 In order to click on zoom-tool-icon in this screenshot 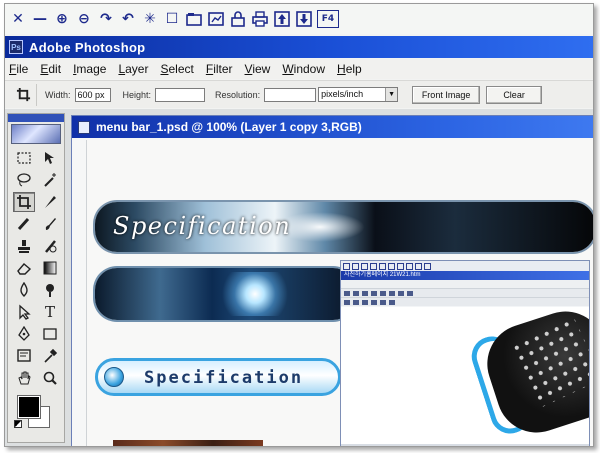, I will do `click(50, 378)`.